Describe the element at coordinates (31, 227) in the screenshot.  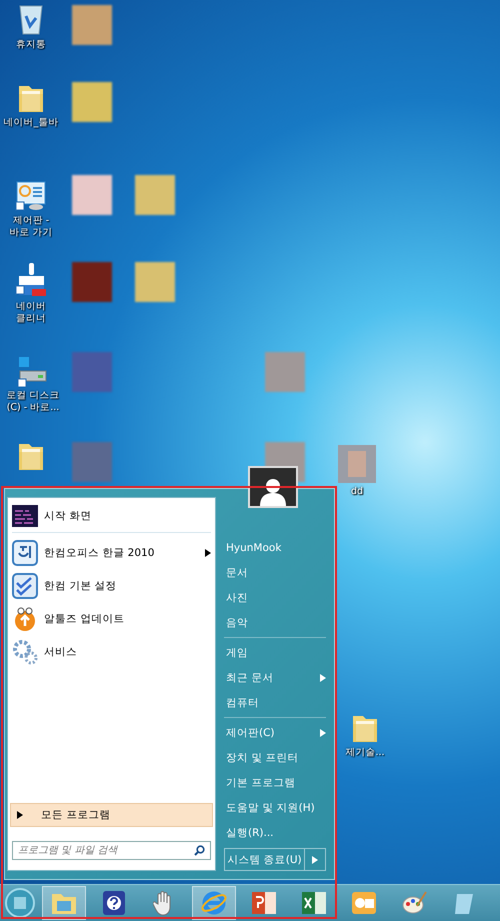
I see `desktop-icon-label: 제어판 - 바로 가기` at that location.